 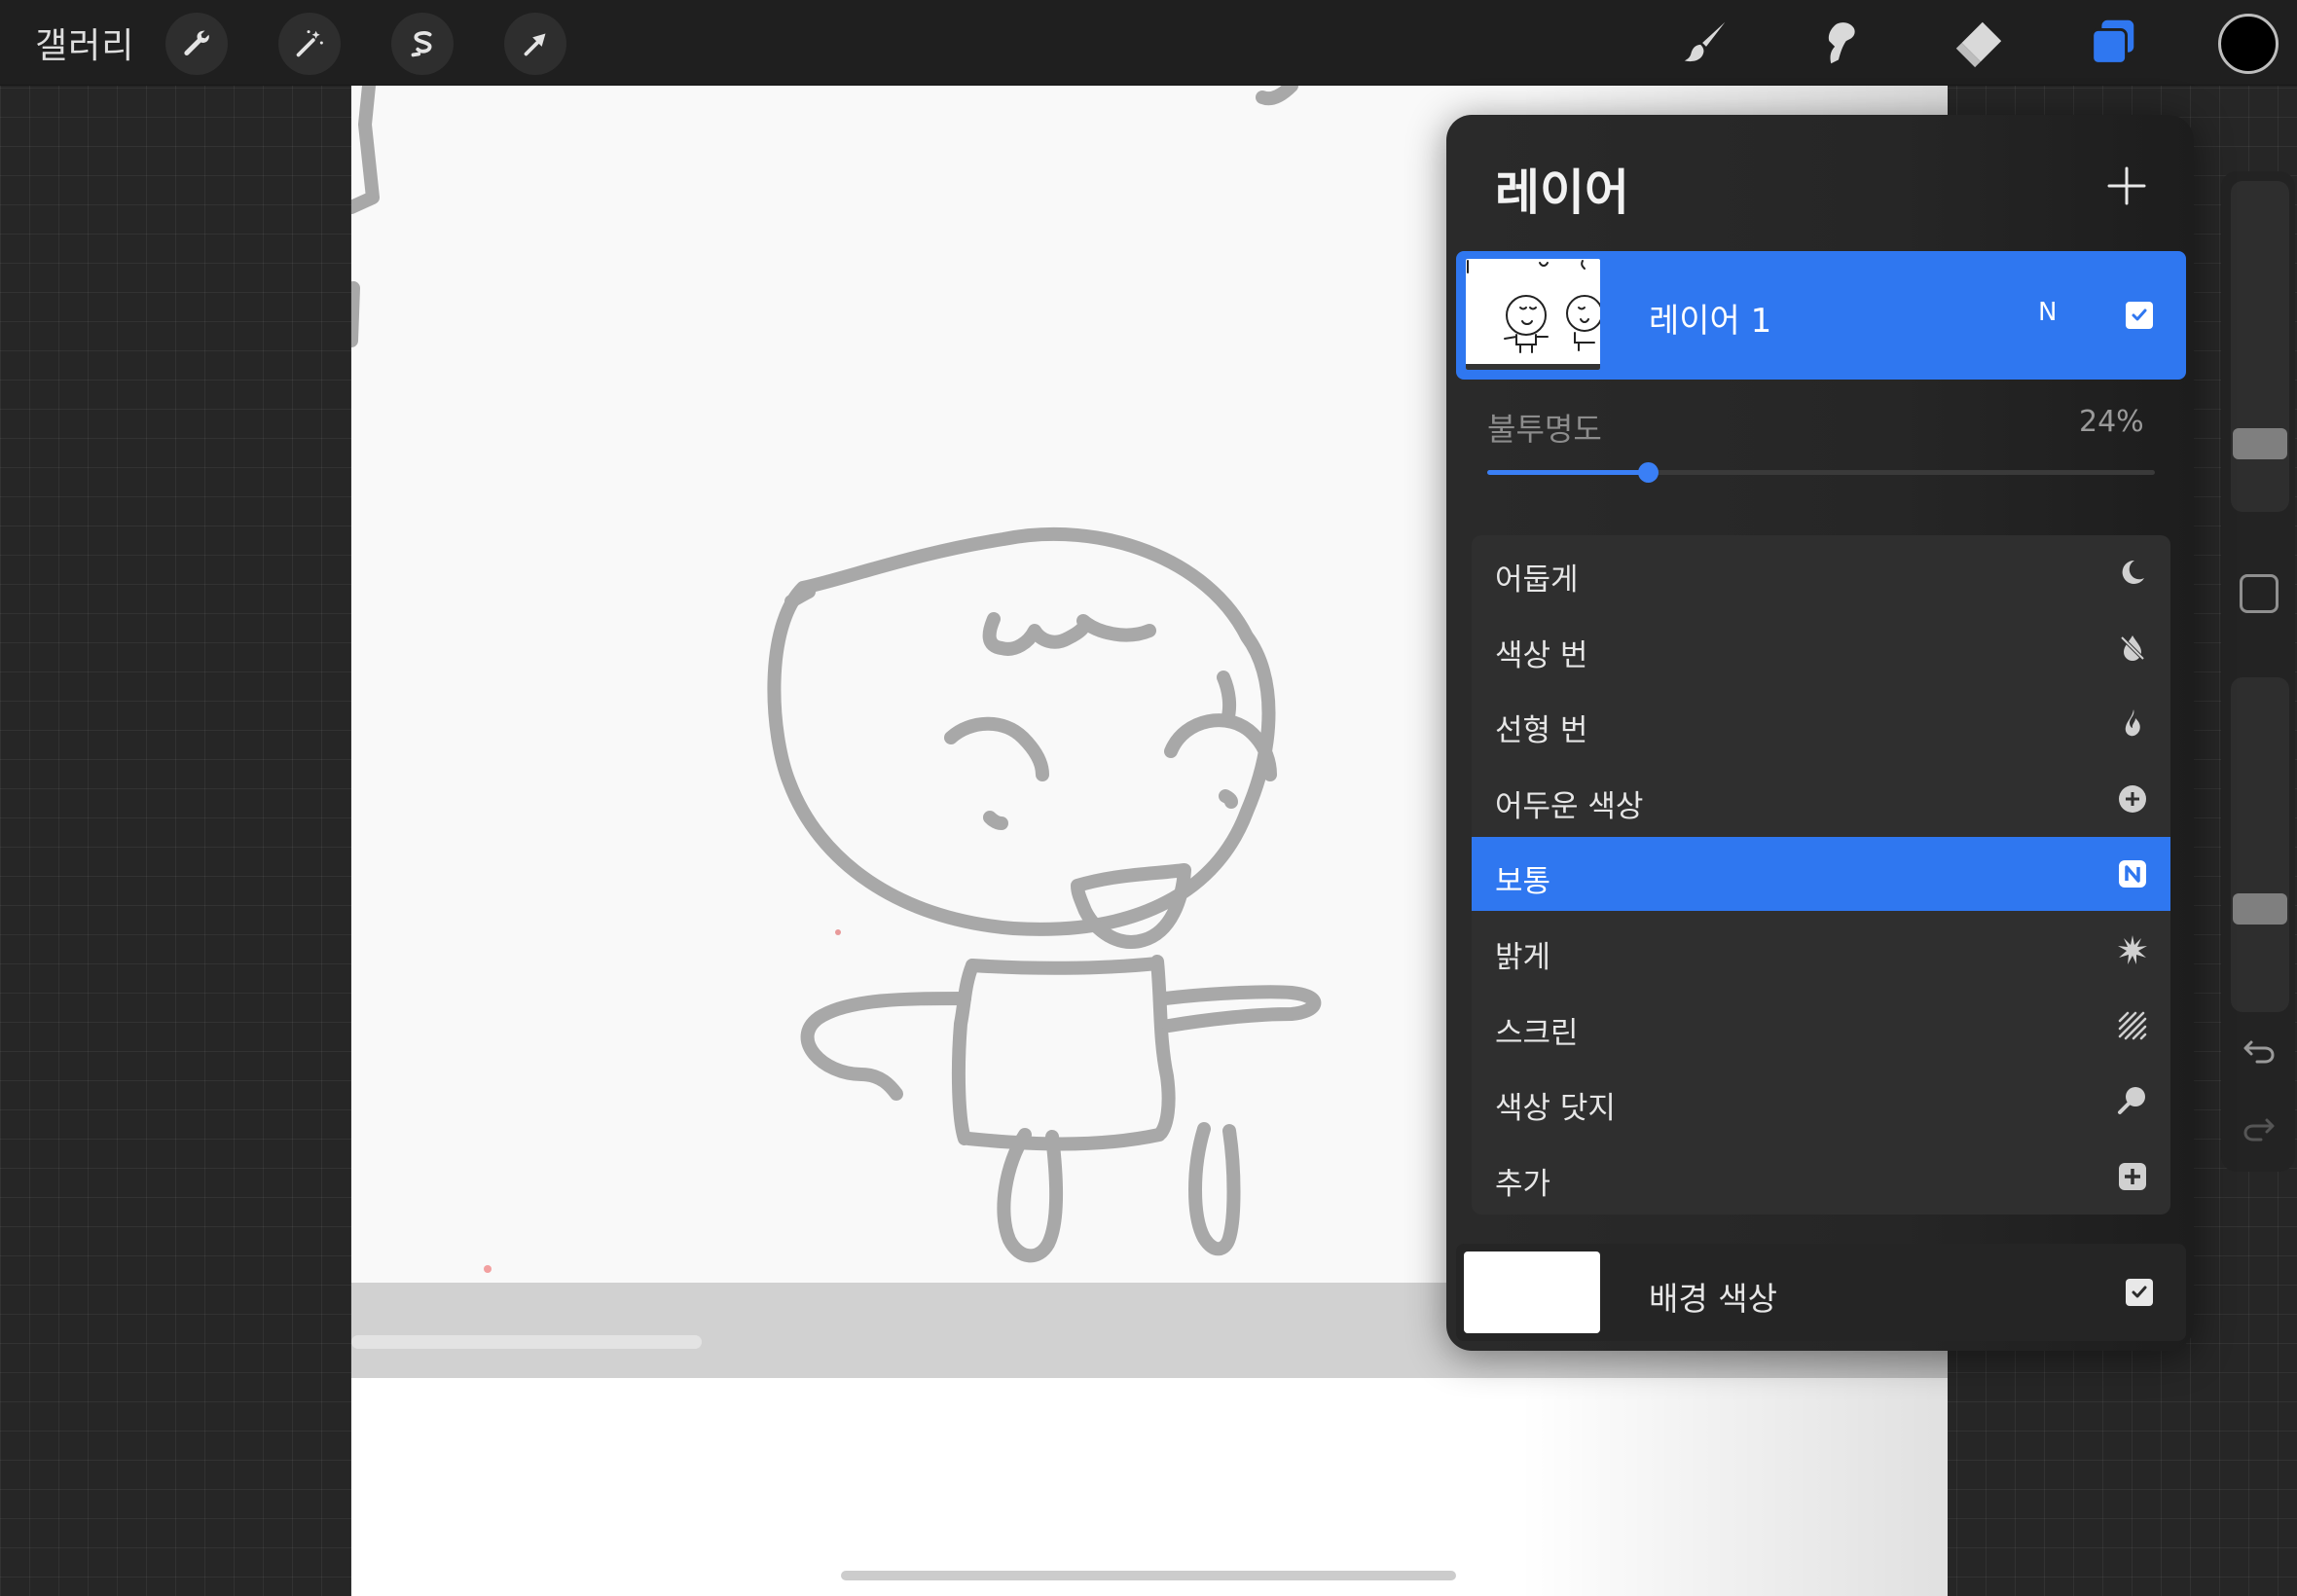 What do you see at coordinates (1523, 957) in the screenshot?
I see `blend-mode-label: 밝게` at bounding box center [1523, 957].